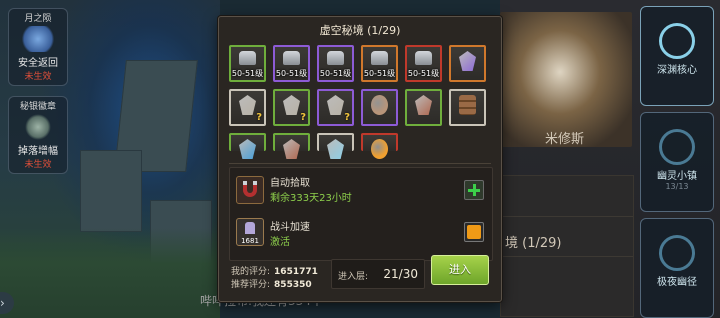 The width and height of the screenshot is (720, 318). I want to click on recommended-score-label: 推荐评分:, so click(251, 285).